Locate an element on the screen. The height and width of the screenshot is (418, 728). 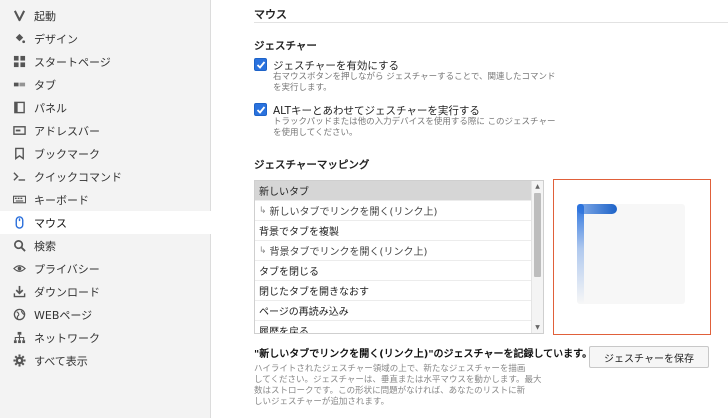
list-item: 背景でタブを複製 is located at coordinates (393, 231).